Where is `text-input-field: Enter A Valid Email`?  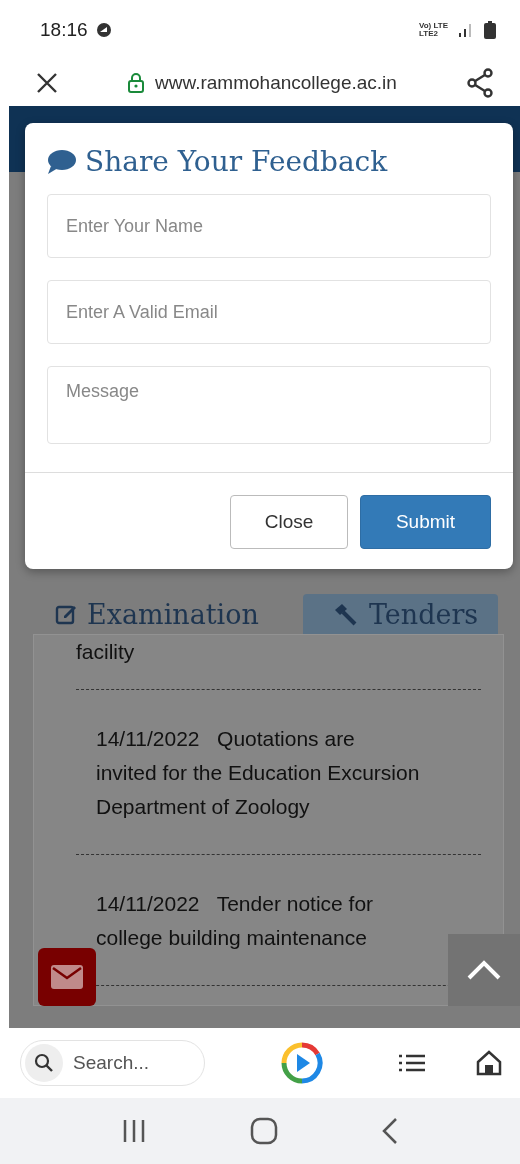
text-input-field: Enter A Valid Email is located at coordinates (269, 312).